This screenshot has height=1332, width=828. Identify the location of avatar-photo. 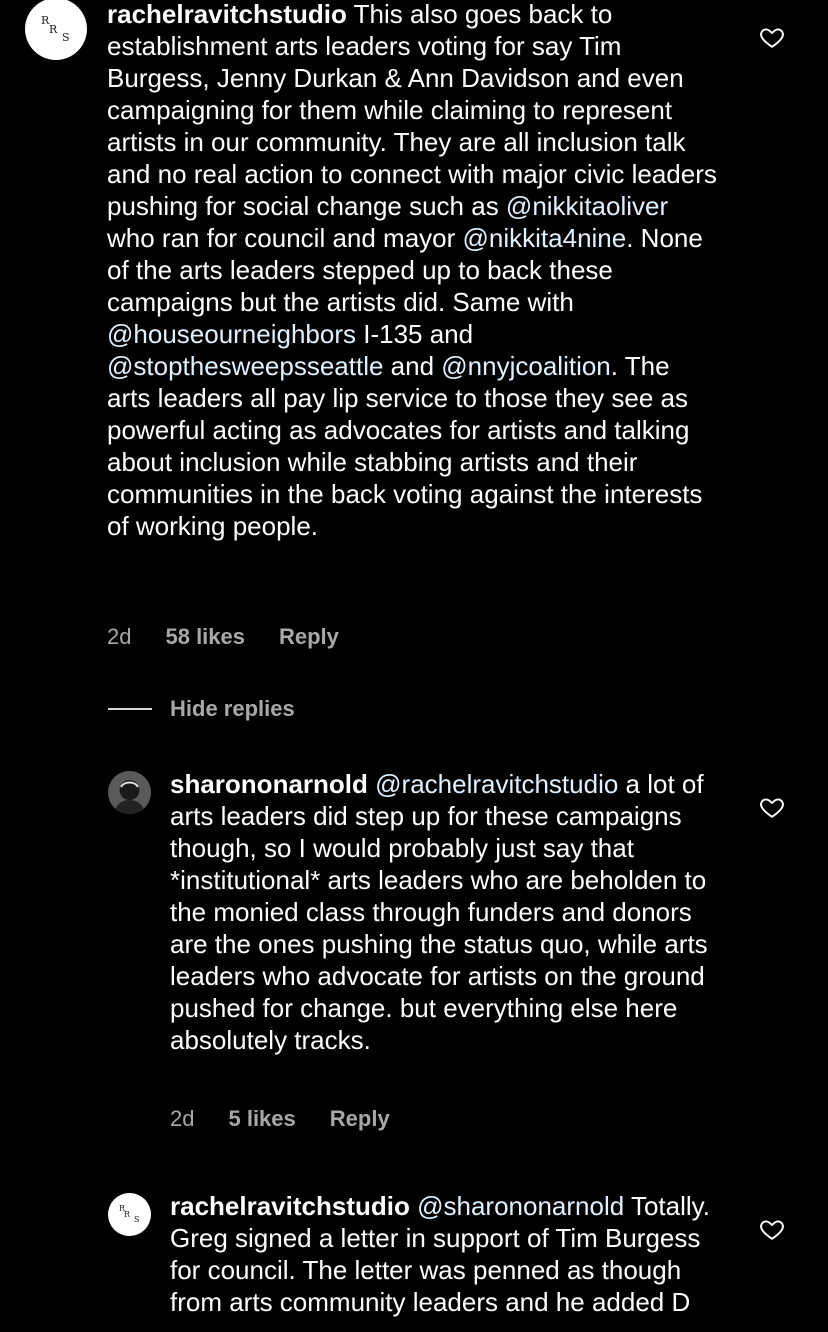
(129, 792).